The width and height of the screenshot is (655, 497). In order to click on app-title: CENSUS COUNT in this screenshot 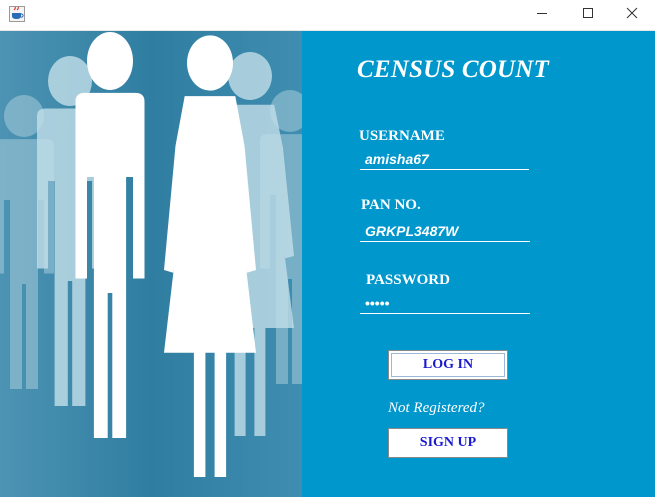, I will do `click(453, 69)`.